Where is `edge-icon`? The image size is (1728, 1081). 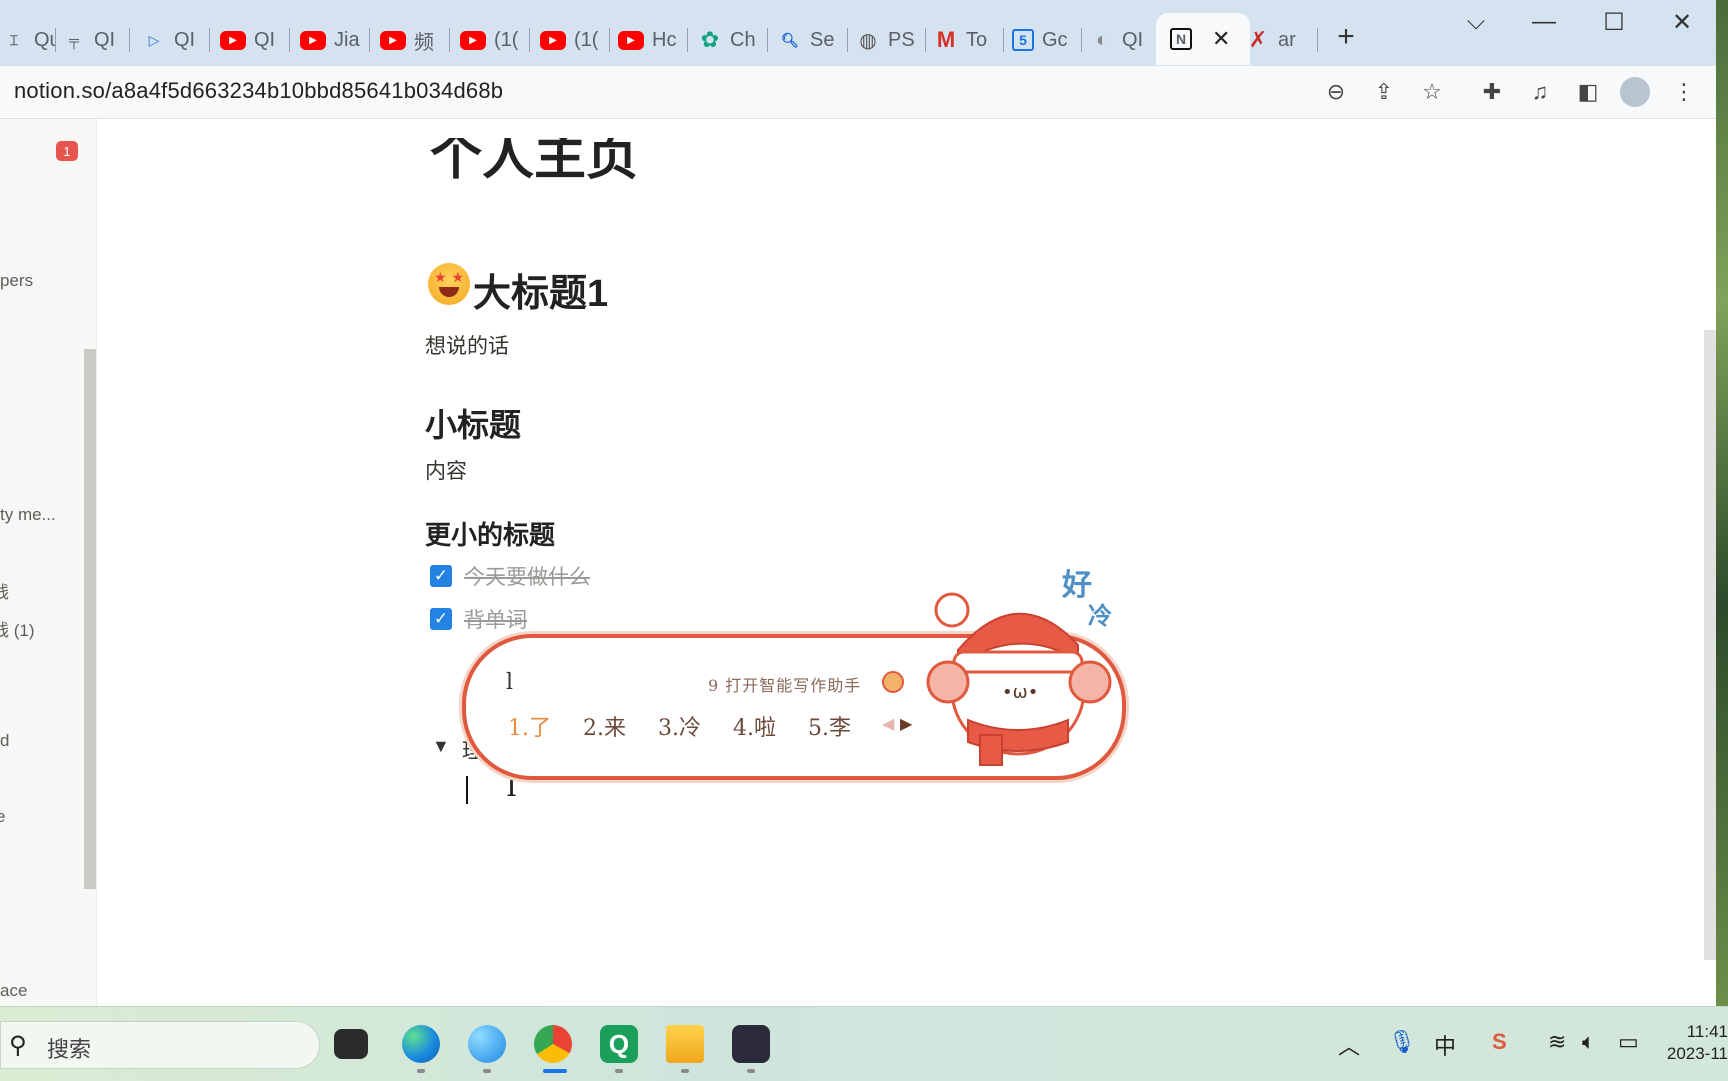
edge-icon is located at coordinates (421, 1044).